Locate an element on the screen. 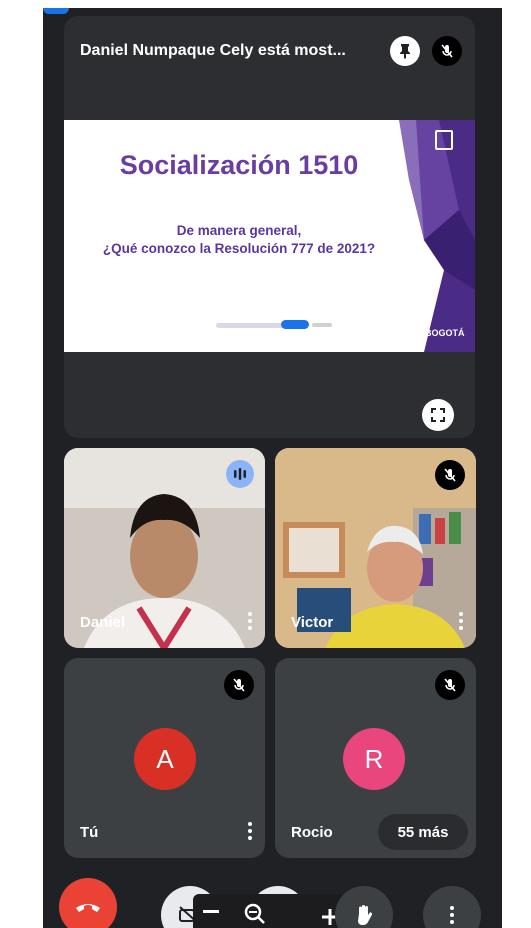 The height and width of the screenshot is (928, 531). fullscreen-icon is located at coordinates (438, 415).